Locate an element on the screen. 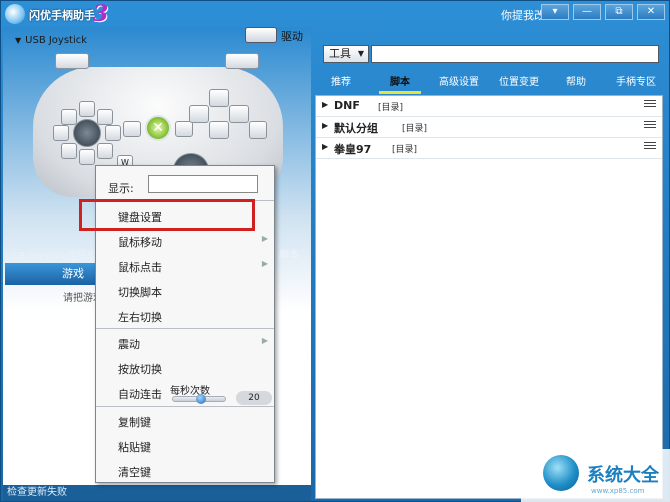  tool-row: 工具 ▼ is located at coordinates (491, 55).